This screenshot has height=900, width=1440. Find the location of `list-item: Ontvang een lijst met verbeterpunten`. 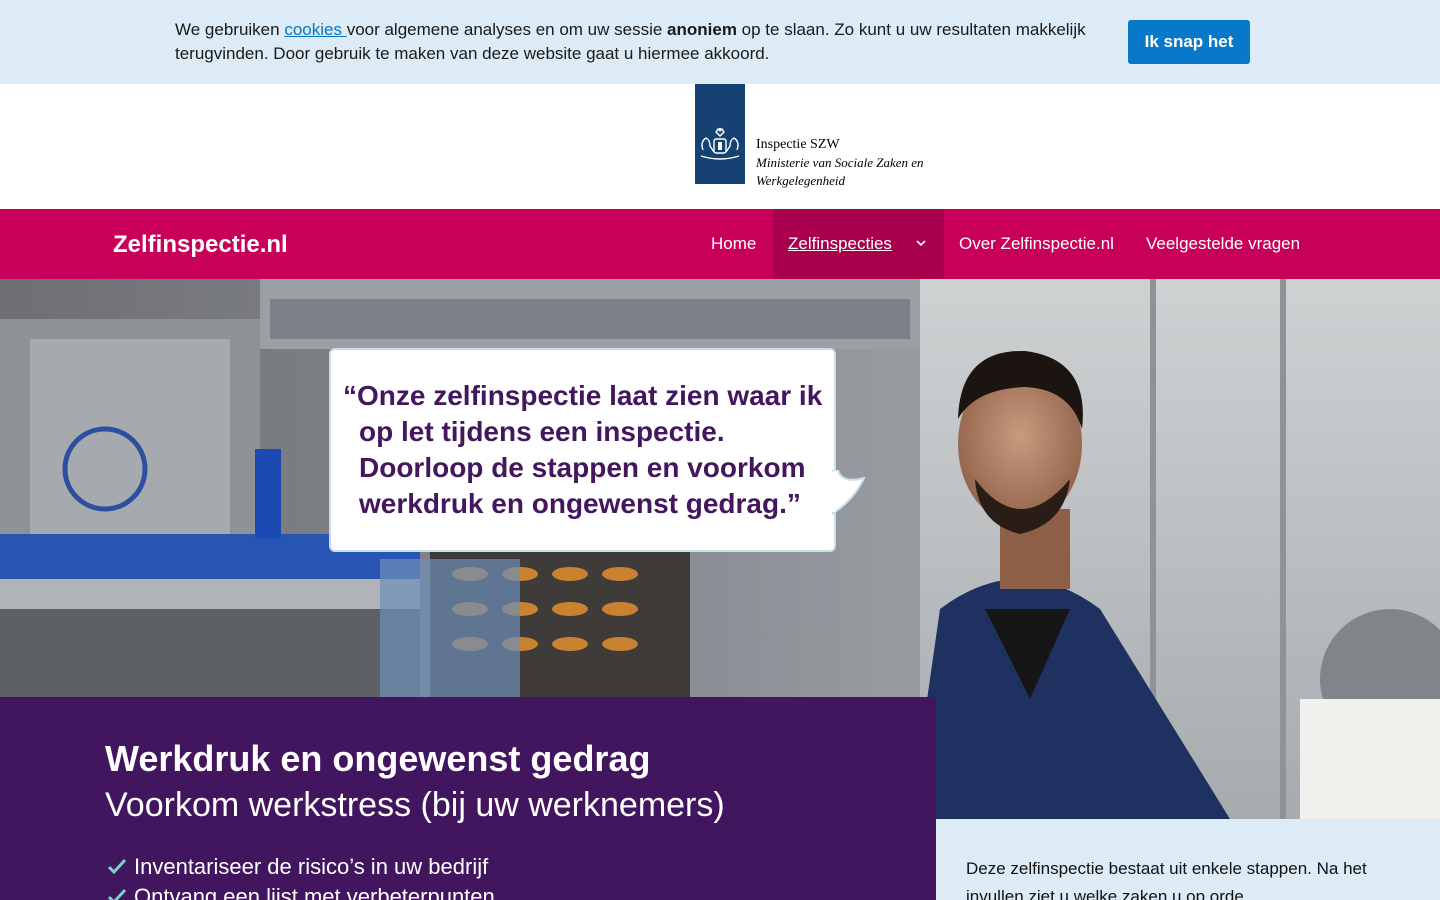

list-item: Ontvang een lijst met verbeterpunten is located at coordinates (301, 891).